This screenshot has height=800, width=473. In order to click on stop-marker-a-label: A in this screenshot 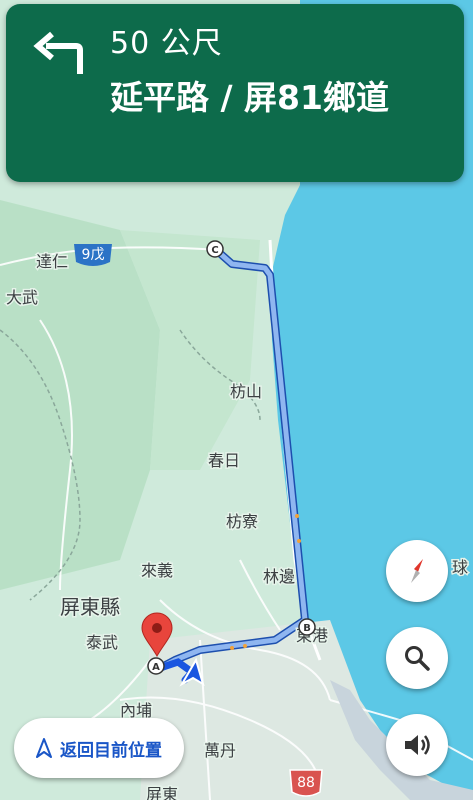, I will do `click(156, 667)`.